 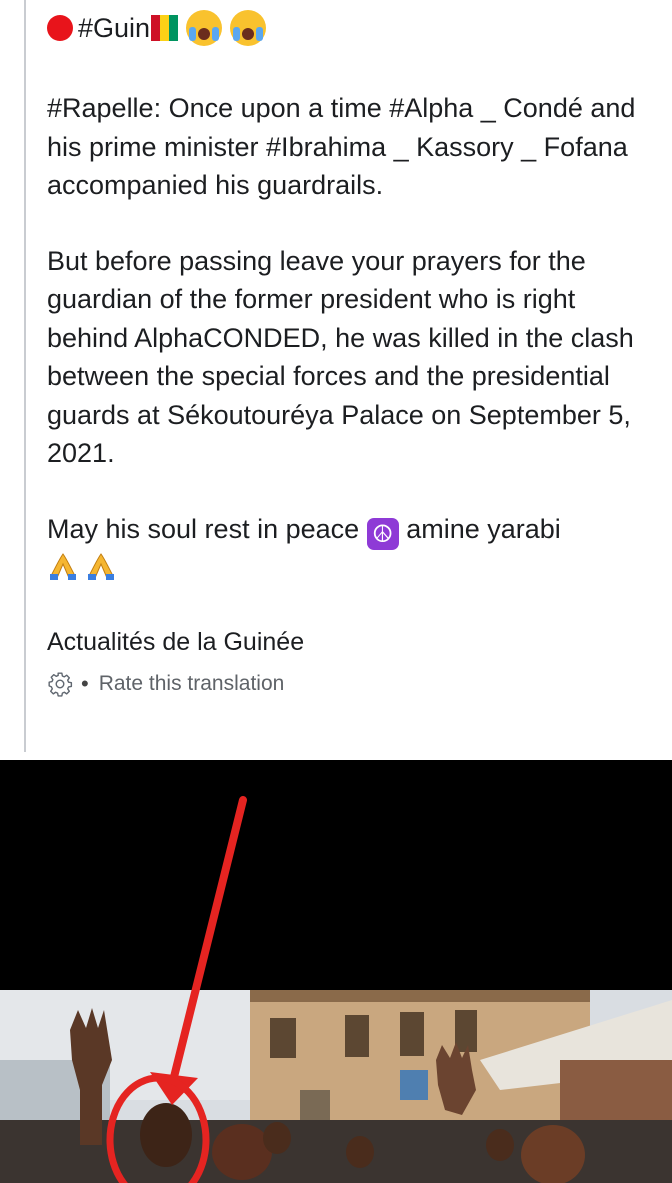 What do you see at coordinates (203, 528) in the screenshot?
I see `closing-text: May his soul rest in peace` at bounding box center [203, 528].